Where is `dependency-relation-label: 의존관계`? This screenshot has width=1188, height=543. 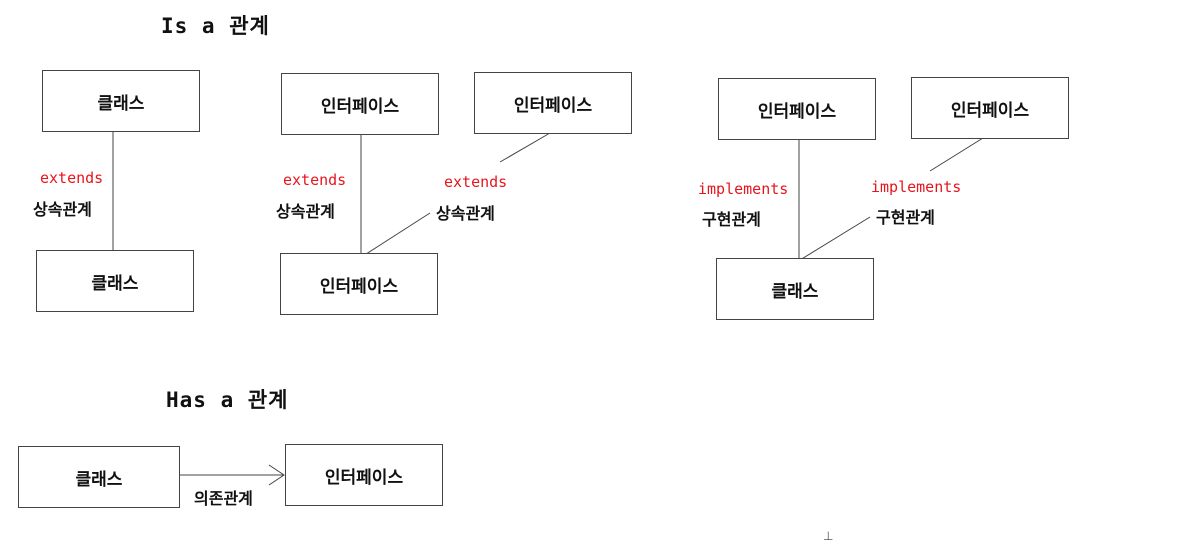
dependency-relation-label: 의존관계 is located at coordinates (223, 498).